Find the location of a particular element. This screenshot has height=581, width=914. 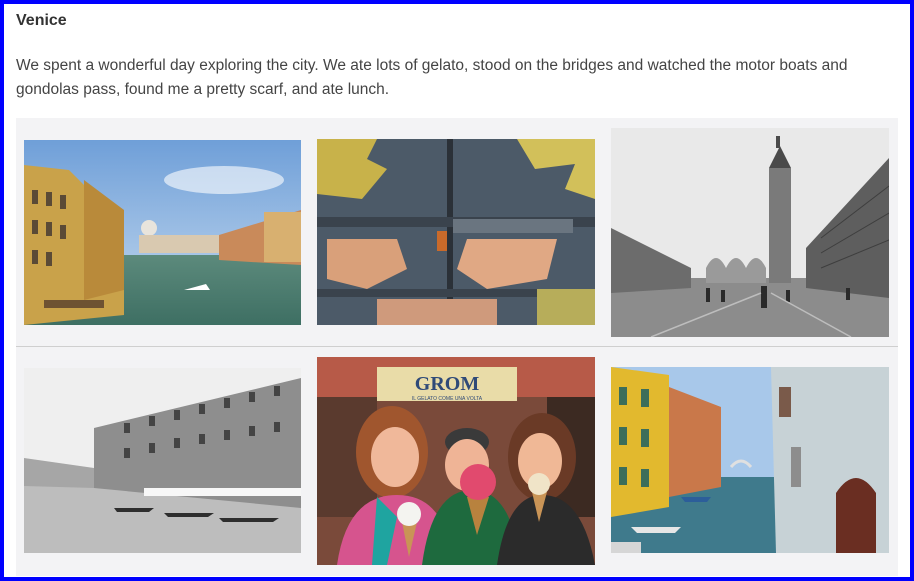

photo-peeling-paint is located at coordinates (456, 232).